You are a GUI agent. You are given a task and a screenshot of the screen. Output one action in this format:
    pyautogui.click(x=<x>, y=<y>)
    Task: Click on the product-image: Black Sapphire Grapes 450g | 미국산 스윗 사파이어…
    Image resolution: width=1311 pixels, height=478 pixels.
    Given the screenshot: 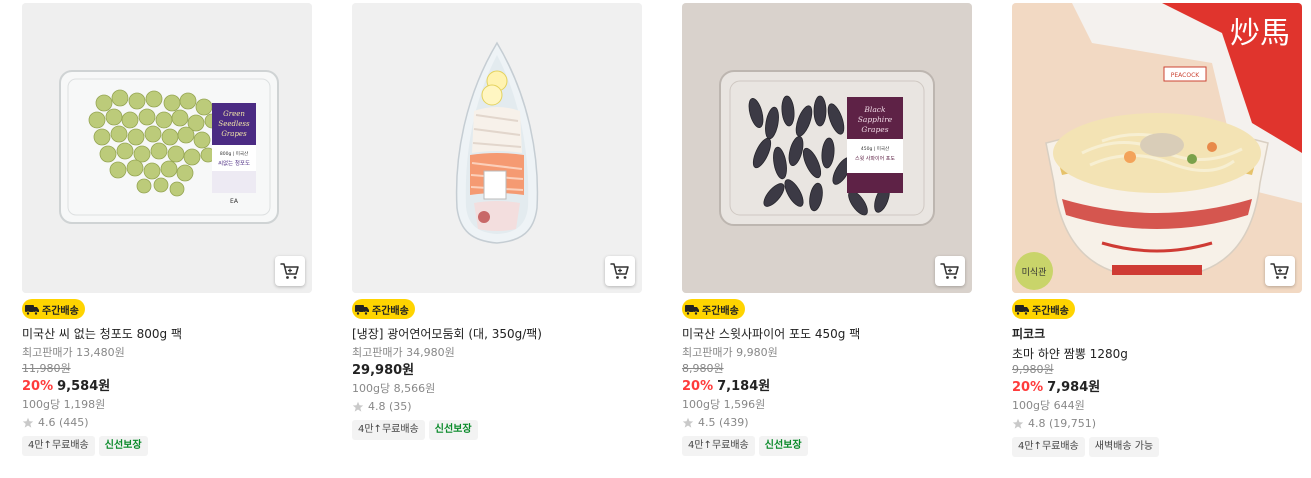 What is the action you would take?
    pyautogui.click(x=827, y=148)
    